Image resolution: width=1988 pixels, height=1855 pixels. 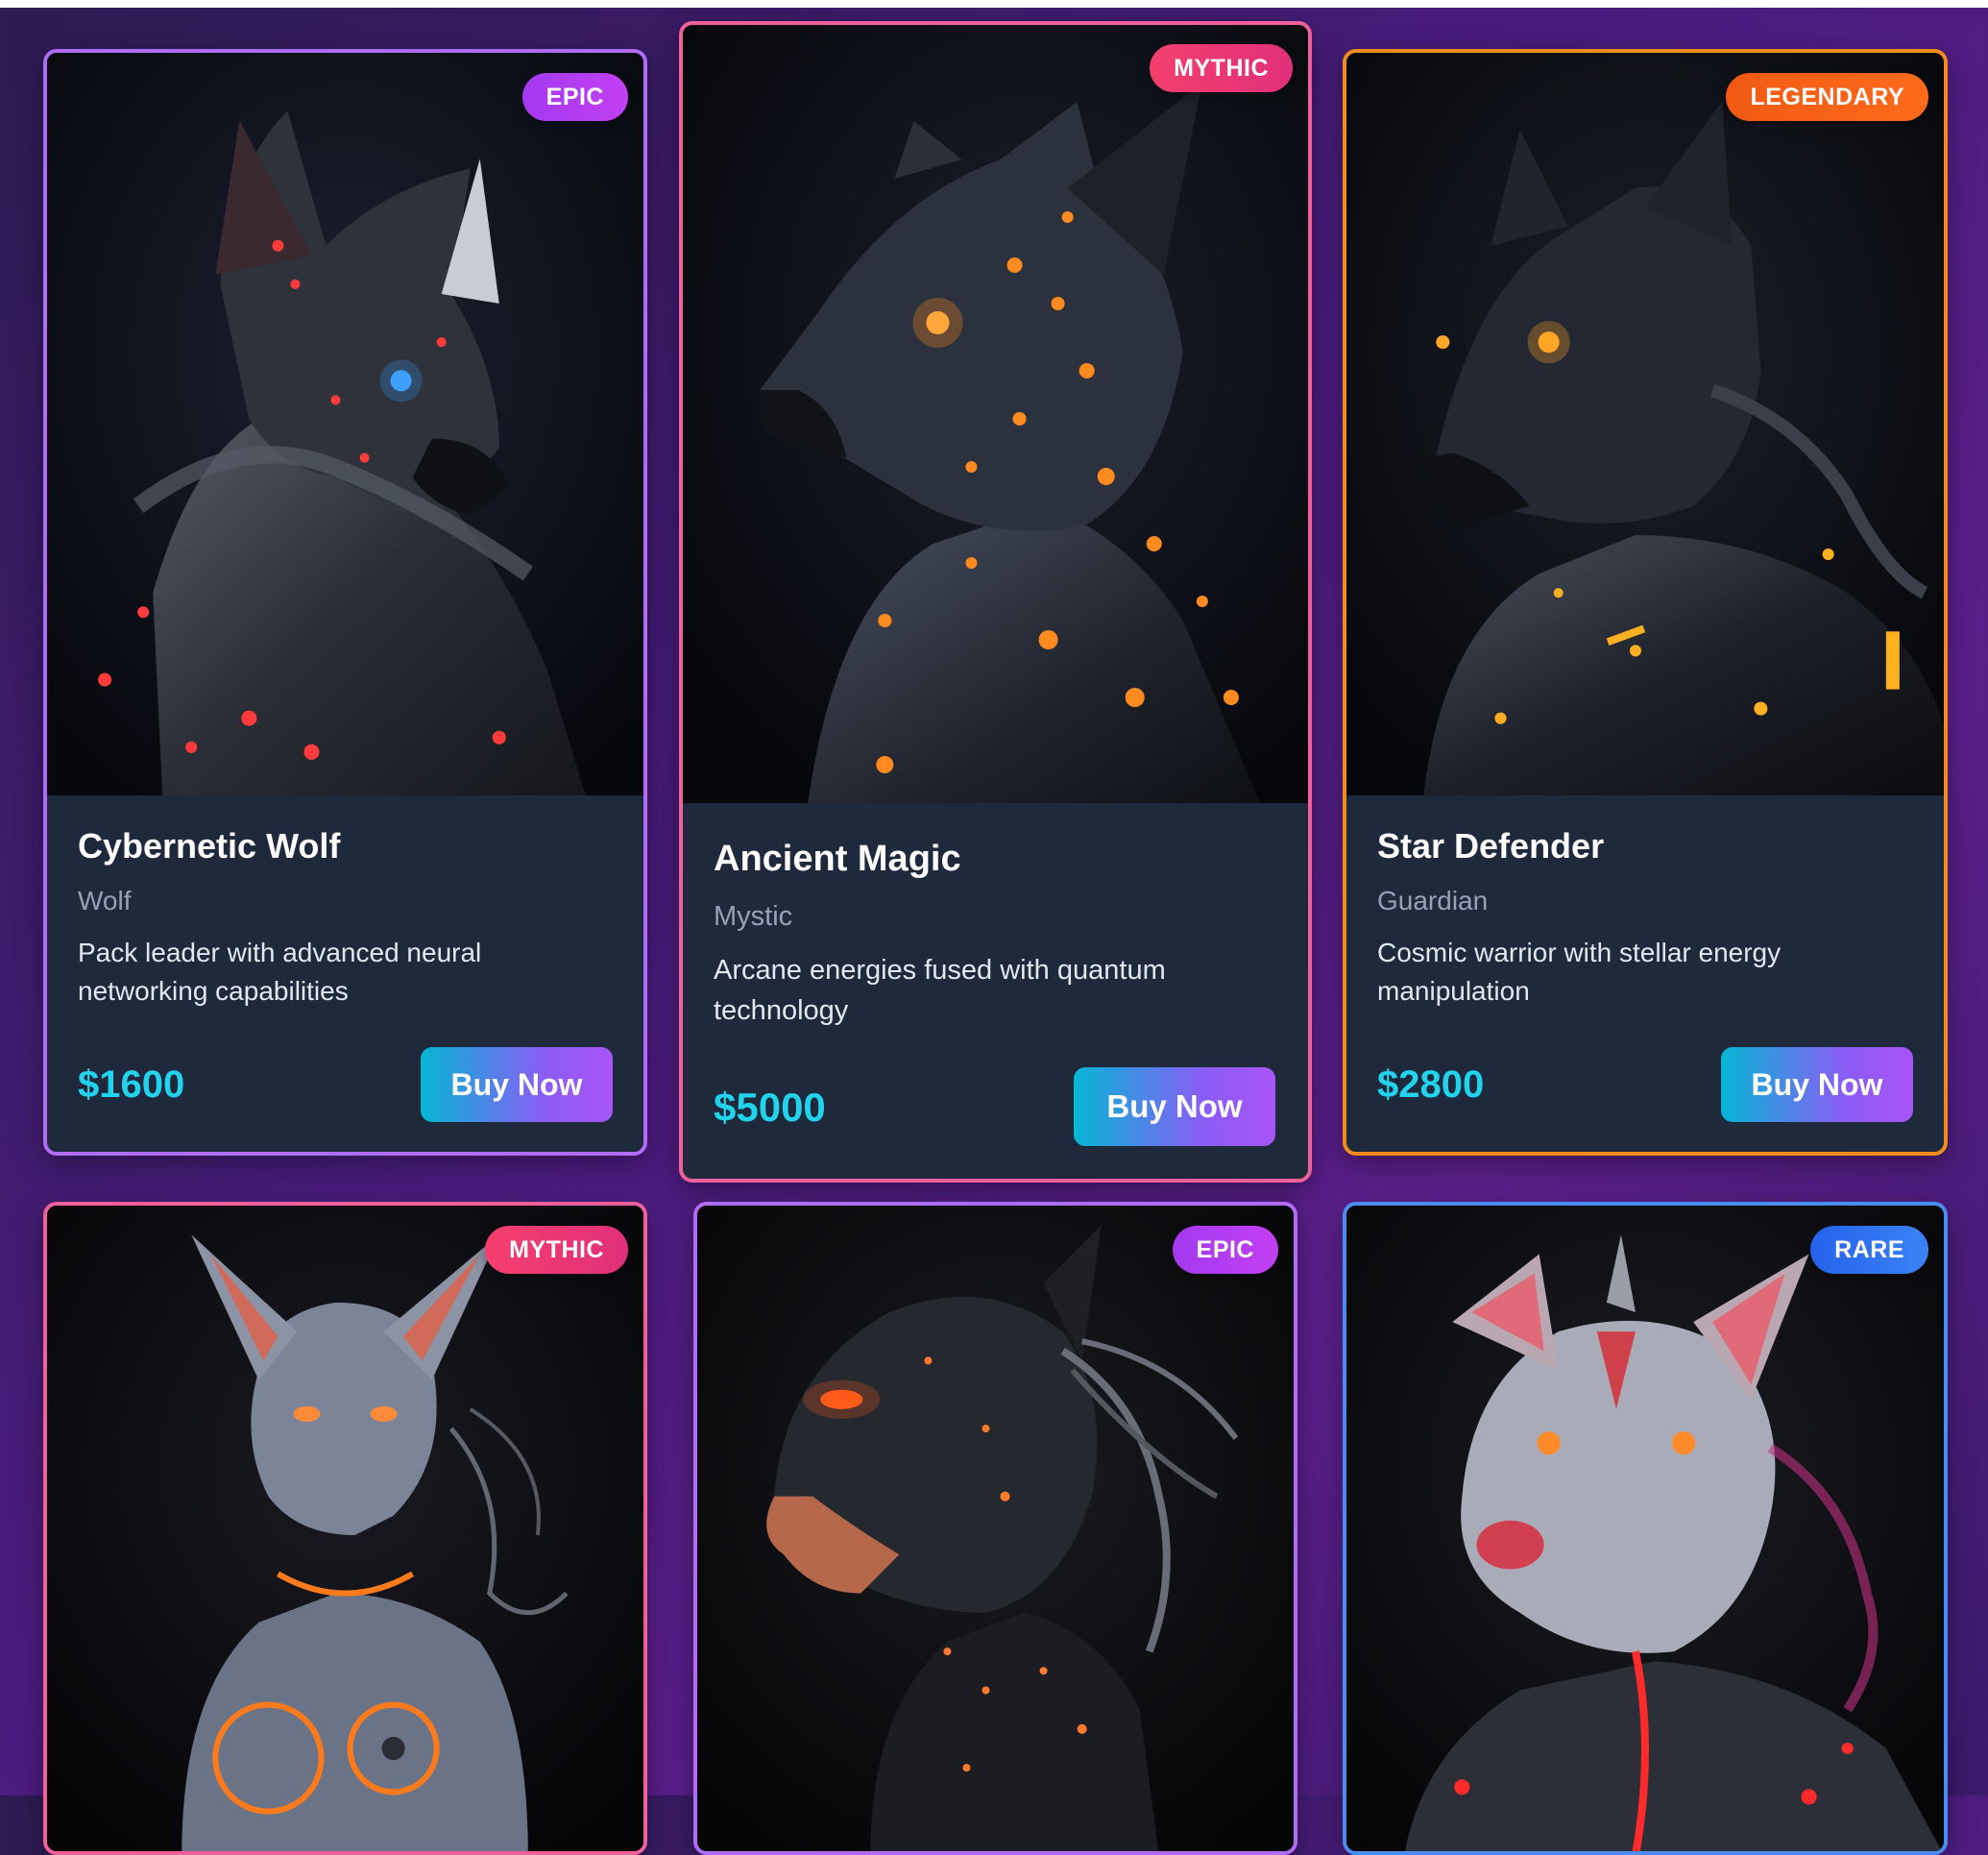 What do you see at coordinates (105, 900) in the screenshot?
I see `product-category: Wolf` at bounding box center [105, 900].